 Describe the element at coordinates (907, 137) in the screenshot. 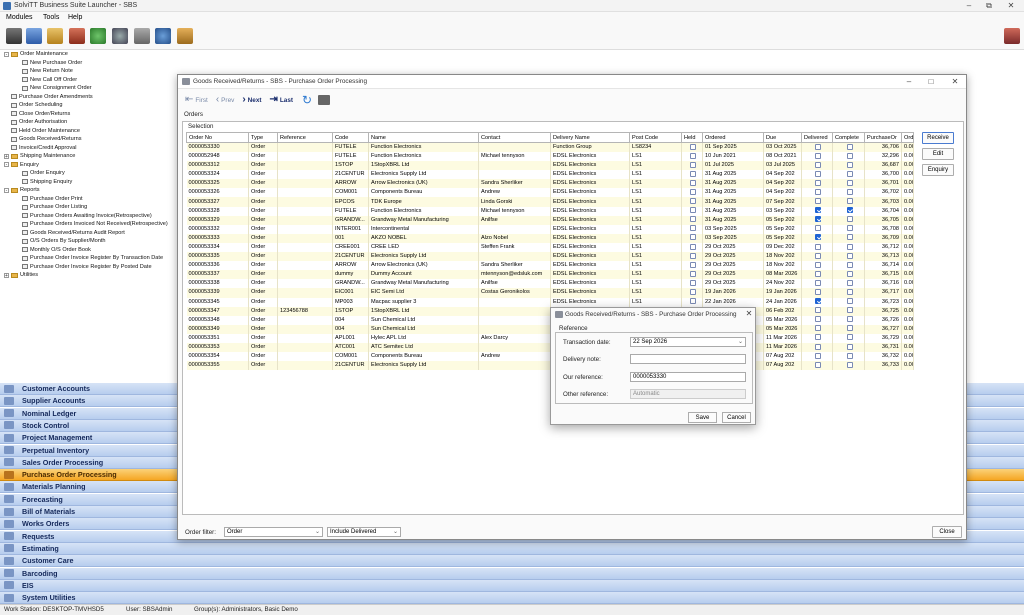

I see `column-header: Order` at that location.